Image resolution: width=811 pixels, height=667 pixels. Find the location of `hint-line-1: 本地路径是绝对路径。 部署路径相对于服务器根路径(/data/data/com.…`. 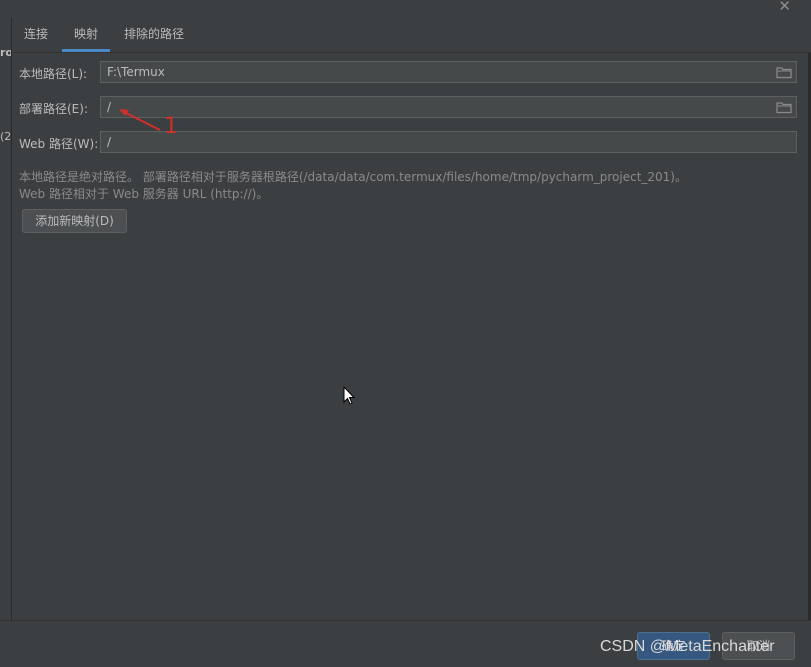

hint-line-1: 本地路径是绝对路径。 部署路径相对于服务器根路径(/data/data/com.… is located at coordinates (353, 177).